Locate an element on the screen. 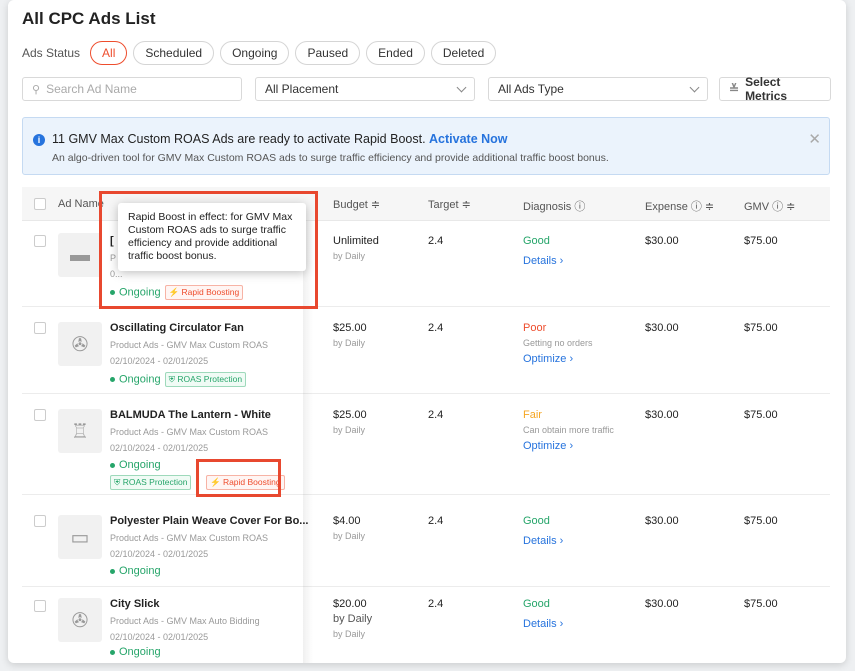 The width and height of the screenshot is (855, 671). ads-type-select: All Ads Type is located at coordinates (598, 89).